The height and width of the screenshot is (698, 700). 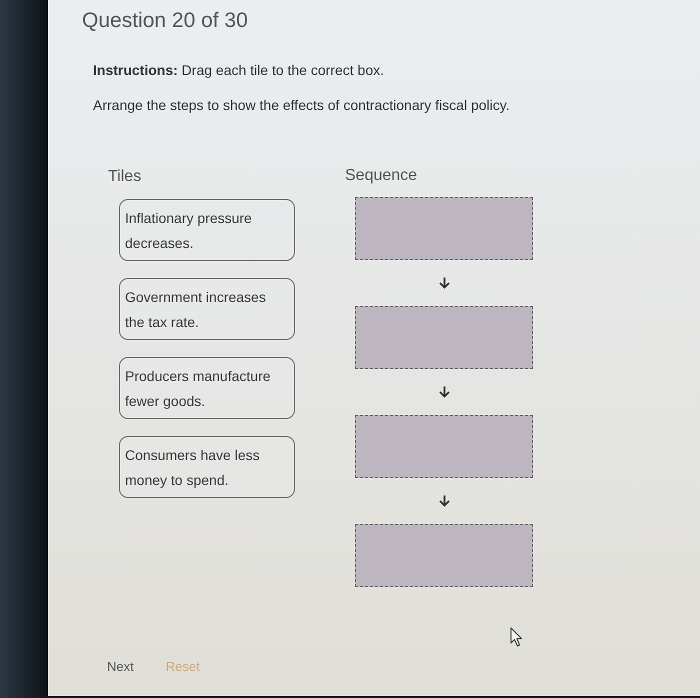 I want to click on tiles-heading: Tiles, so click(x=125, y=177).